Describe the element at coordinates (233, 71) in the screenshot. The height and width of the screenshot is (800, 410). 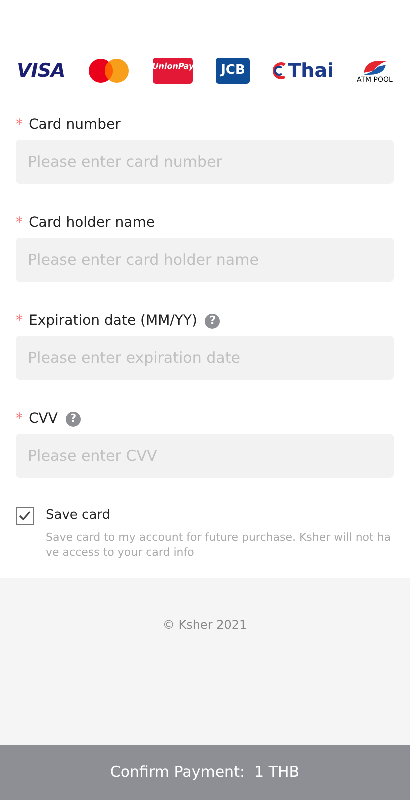
I see `jcb-logo: JCB` at that location.